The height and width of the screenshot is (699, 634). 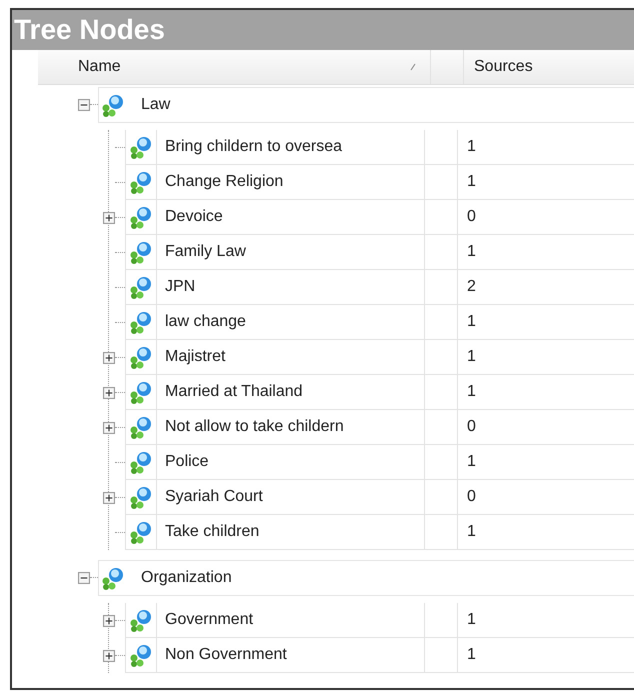 I want to click on node-name: Bring childern to oversea, so click(x=291, y=147).